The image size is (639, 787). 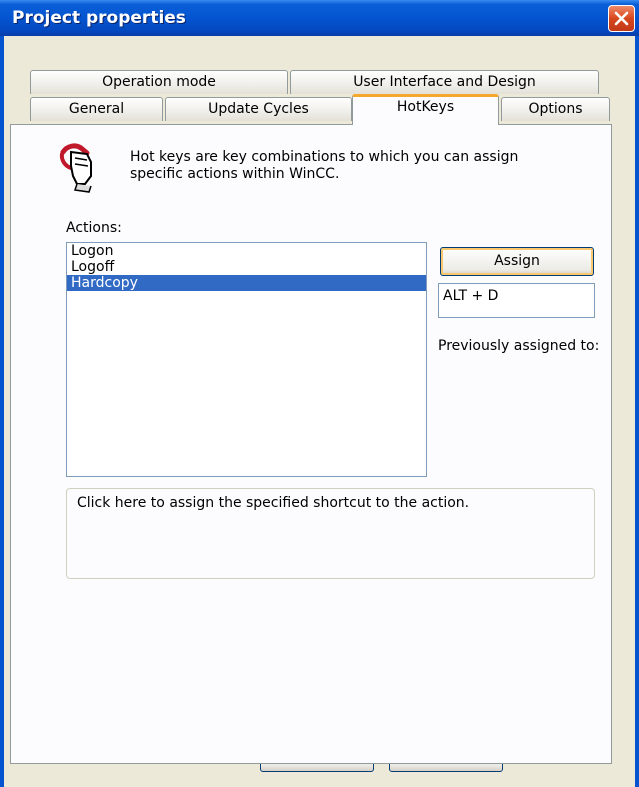 I want to click on tab-label: General, so click(x=96, y=109).